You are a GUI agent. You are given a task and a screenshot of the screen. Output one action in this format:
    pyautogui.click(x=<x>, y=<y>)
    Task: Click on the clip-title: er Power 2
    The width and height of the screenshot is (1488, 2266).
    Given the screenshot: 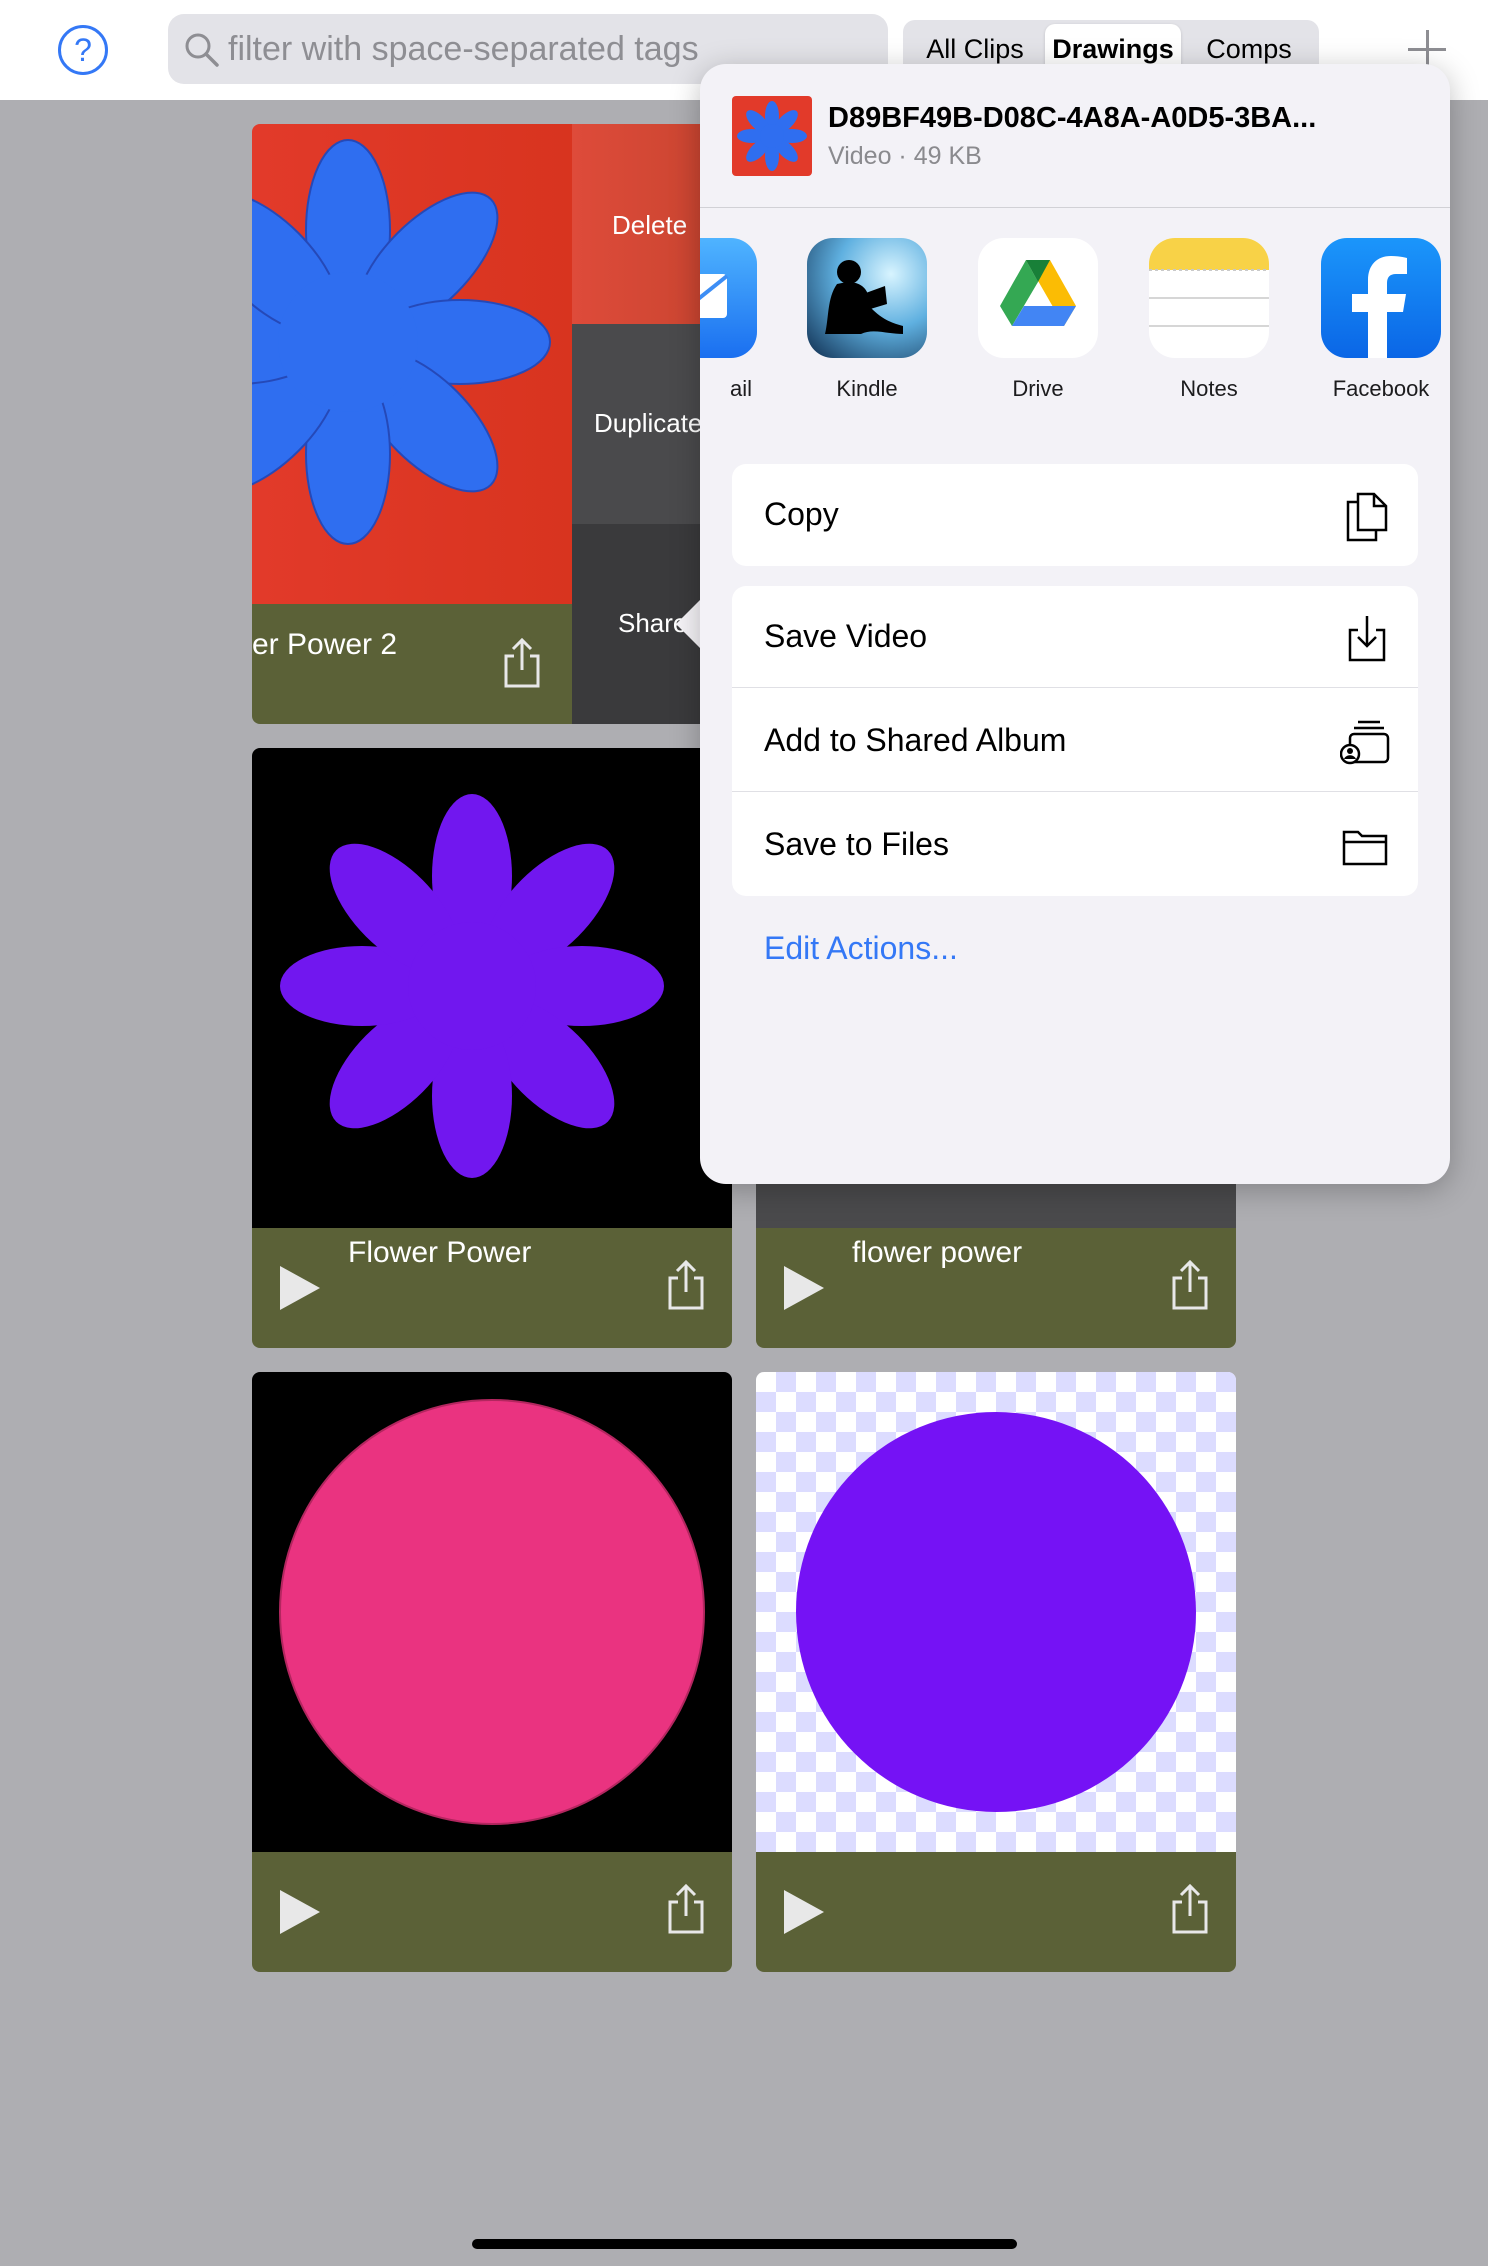 What is the action you would take?
    pyautogui.click(x=325, y=644)
    